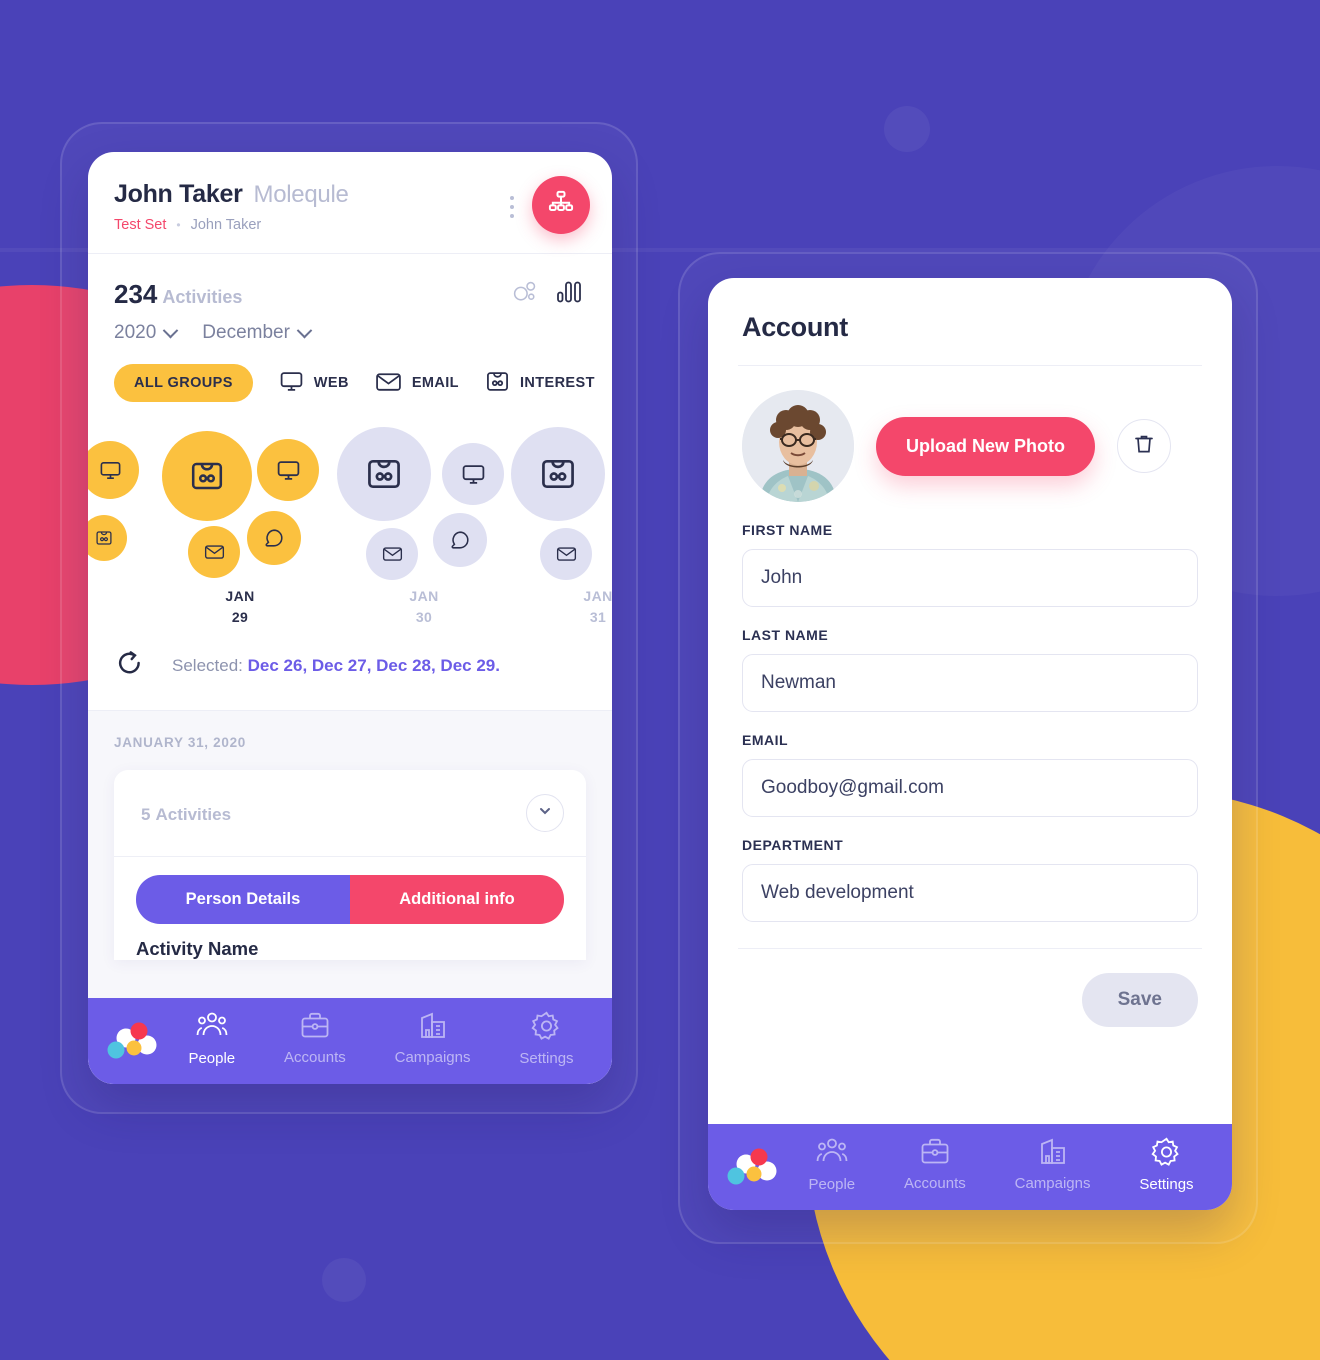  I want to click on person-owner: John Taker, so click(226, 225).